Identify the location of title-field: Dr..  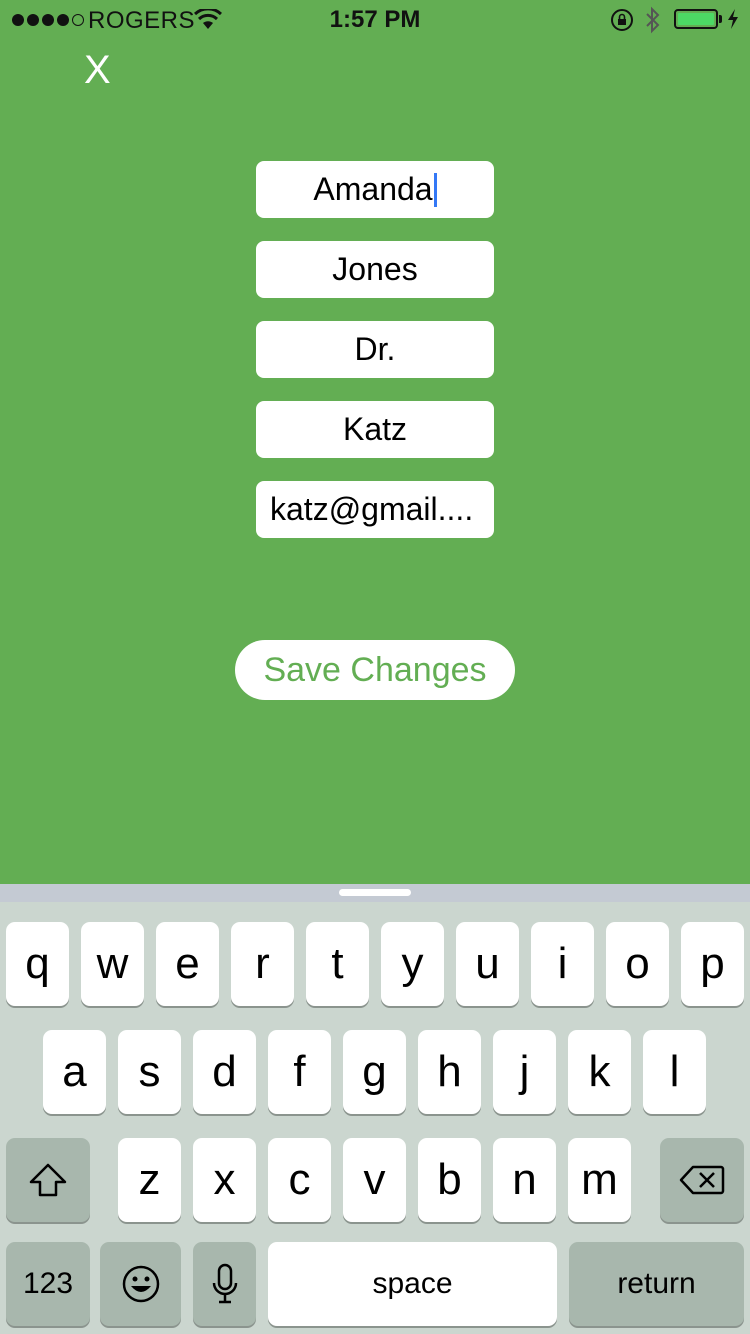
(375, 349).